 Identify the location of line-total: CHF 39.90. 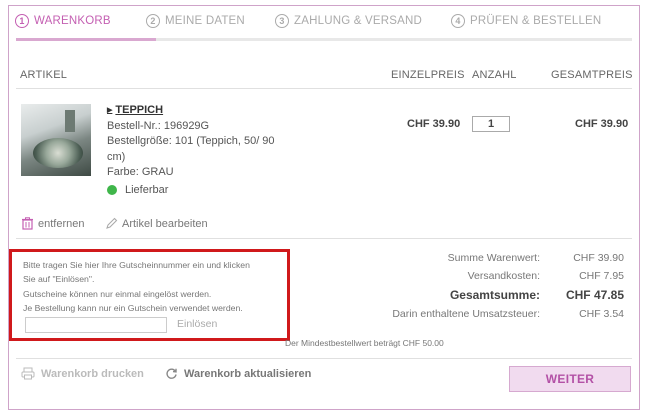
(602, 124).